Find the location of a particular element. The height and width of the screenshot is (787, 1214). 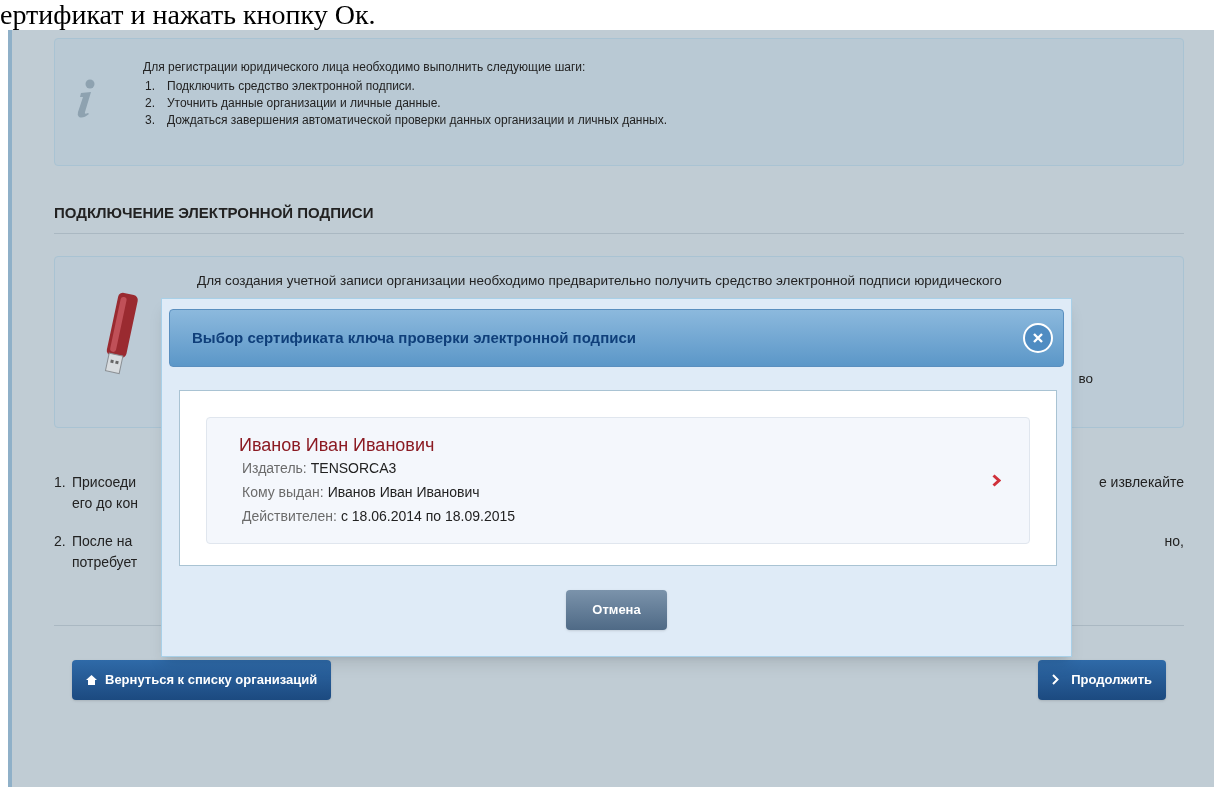

step-text: Уточнить данные организации и личные данные. is located at coordinates (304, 103).